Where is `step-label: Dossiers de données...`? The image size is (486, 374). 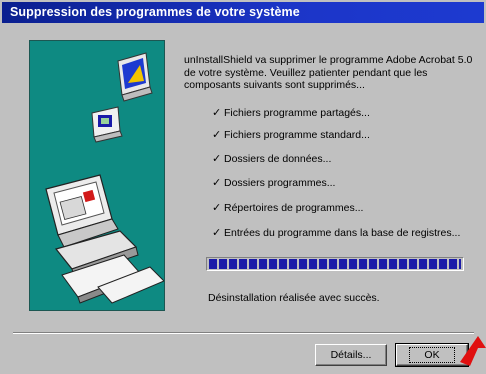 step-label: Dossiers de données... is located at coordinates (278, 159).